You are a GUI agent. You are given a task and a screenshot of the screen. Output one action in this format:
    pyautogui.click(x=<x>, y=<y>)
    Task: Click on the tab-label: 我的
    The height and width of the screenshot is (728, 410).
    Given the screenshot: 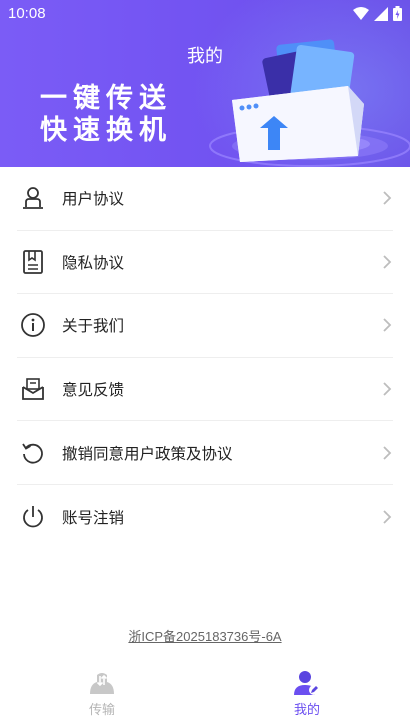 What is the action you would take?
    pyautogui.click(x=306, y=710)
    